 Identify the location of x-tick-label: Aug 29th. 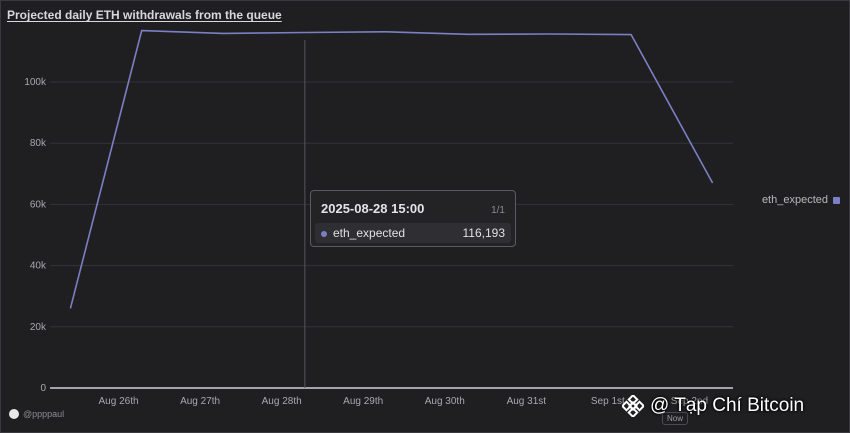
(363, 401).